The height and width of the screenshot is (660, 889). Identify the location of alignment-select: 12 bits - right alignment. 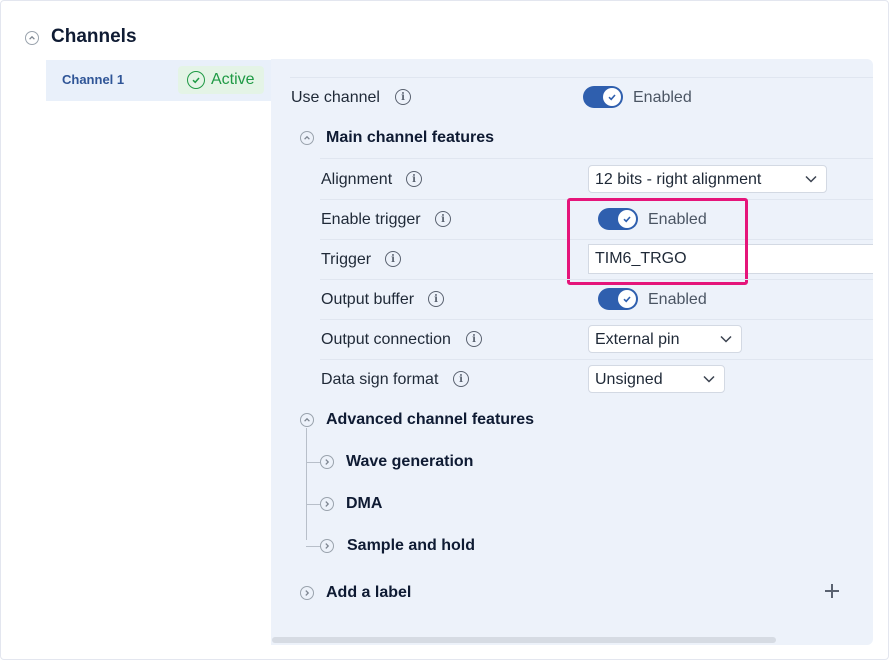
(707, 179).